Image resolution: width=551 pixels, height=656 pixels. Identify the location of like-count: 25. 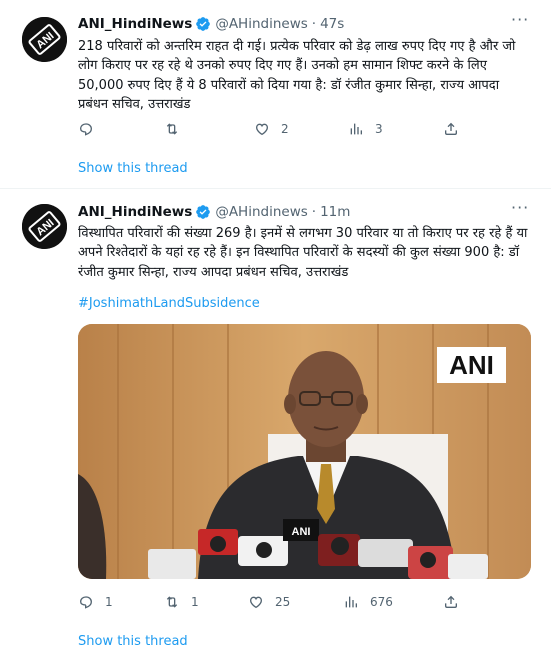
(283, 602).